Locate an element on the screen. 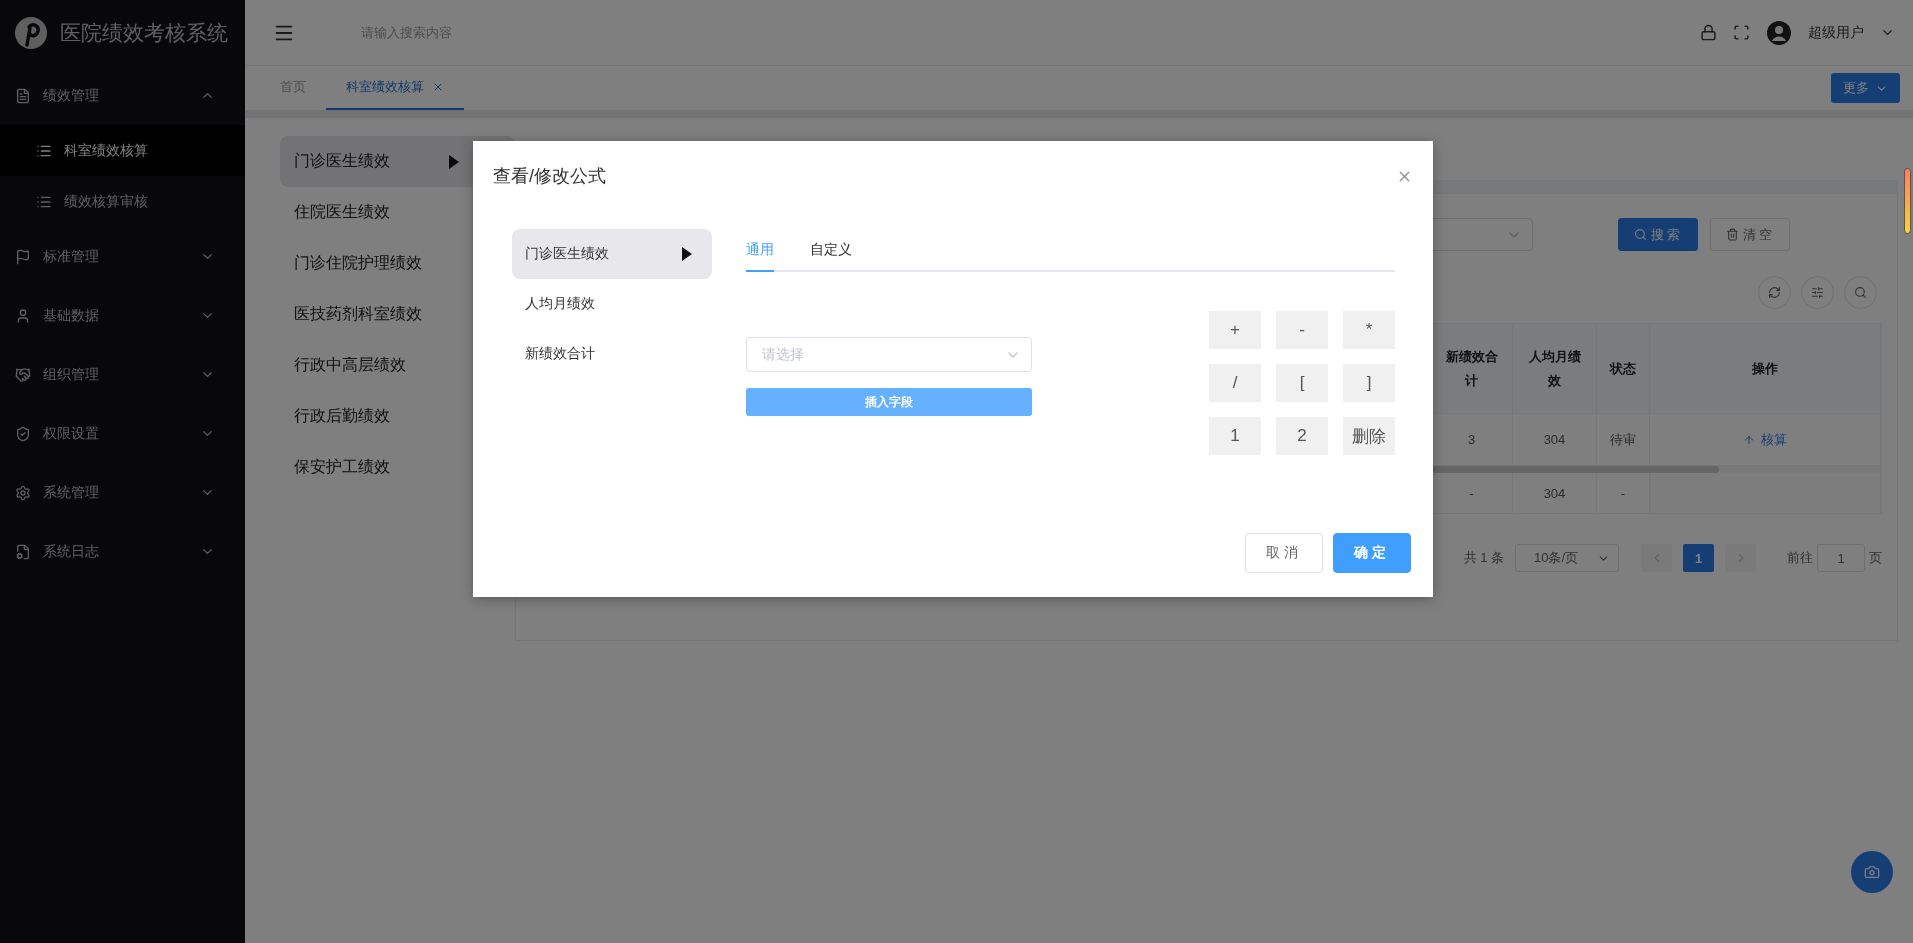  keypad-key: / is located at coordinates (1235, 383).